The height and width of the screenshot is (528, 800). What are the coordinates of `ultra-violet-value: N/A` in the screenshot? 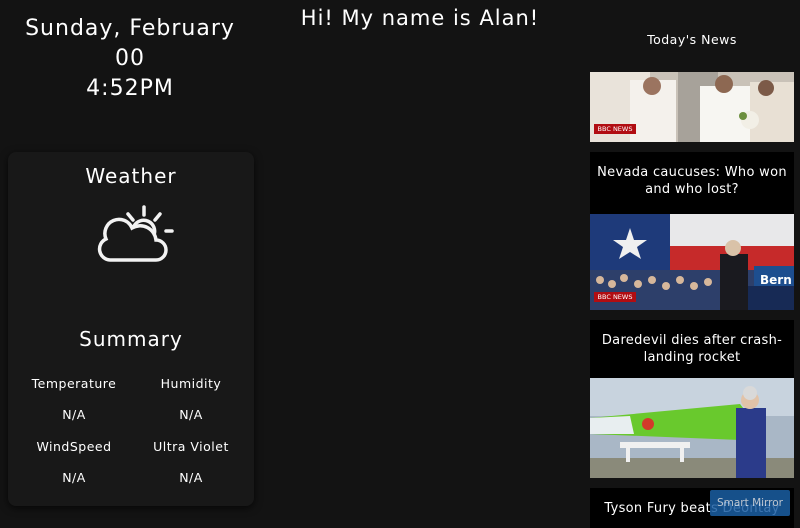 It's located at (191, 477).